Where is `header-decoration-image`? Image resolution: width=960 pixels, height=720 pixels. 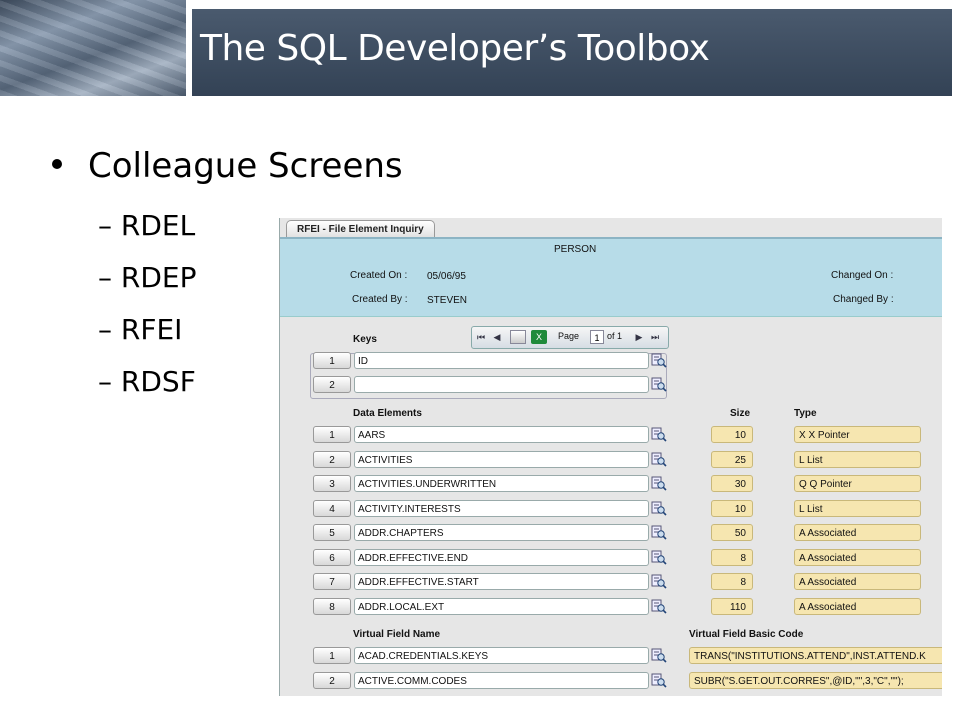
header-decoration-image is located at coordinates (93, 48).